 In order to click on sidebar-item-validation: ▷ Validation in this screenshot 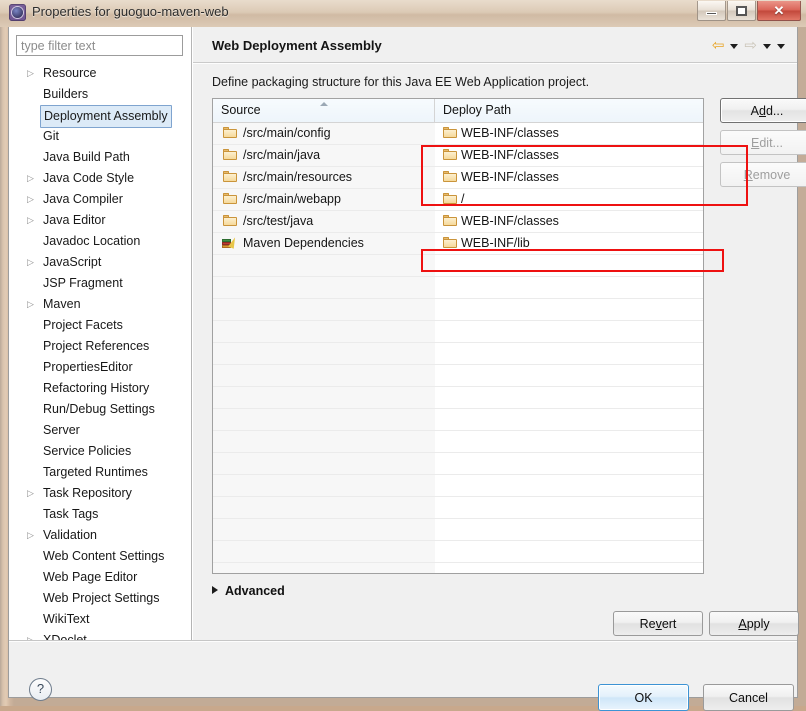, I will do `click(100, 535)`.